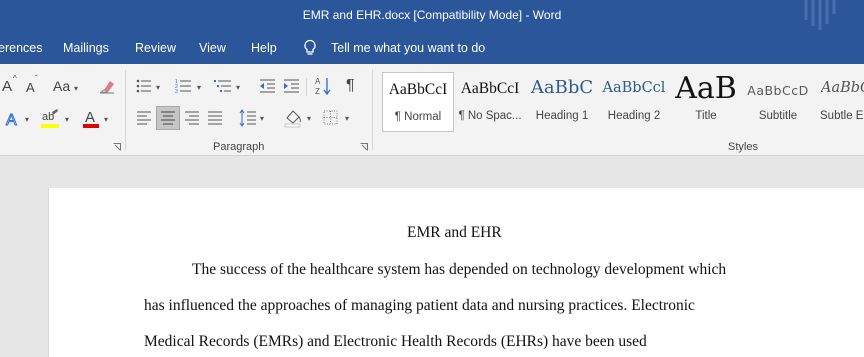 The height and width of the screenshot is (357, 864). What do you see at coordinates (212, 48) in the screenshot?
I see `tab-view: View` at bounding box center [212, 48].